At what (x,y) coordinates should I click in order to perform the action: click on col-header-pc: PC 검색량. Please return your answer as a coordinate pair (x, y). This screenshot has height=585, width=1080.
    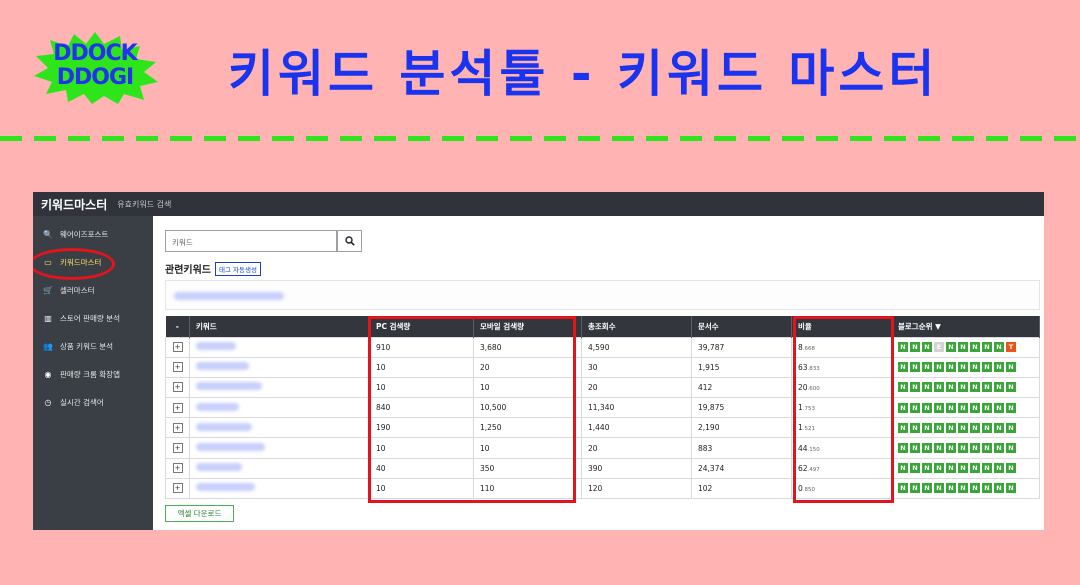
    Looking at the image, I should click on (421, 326).